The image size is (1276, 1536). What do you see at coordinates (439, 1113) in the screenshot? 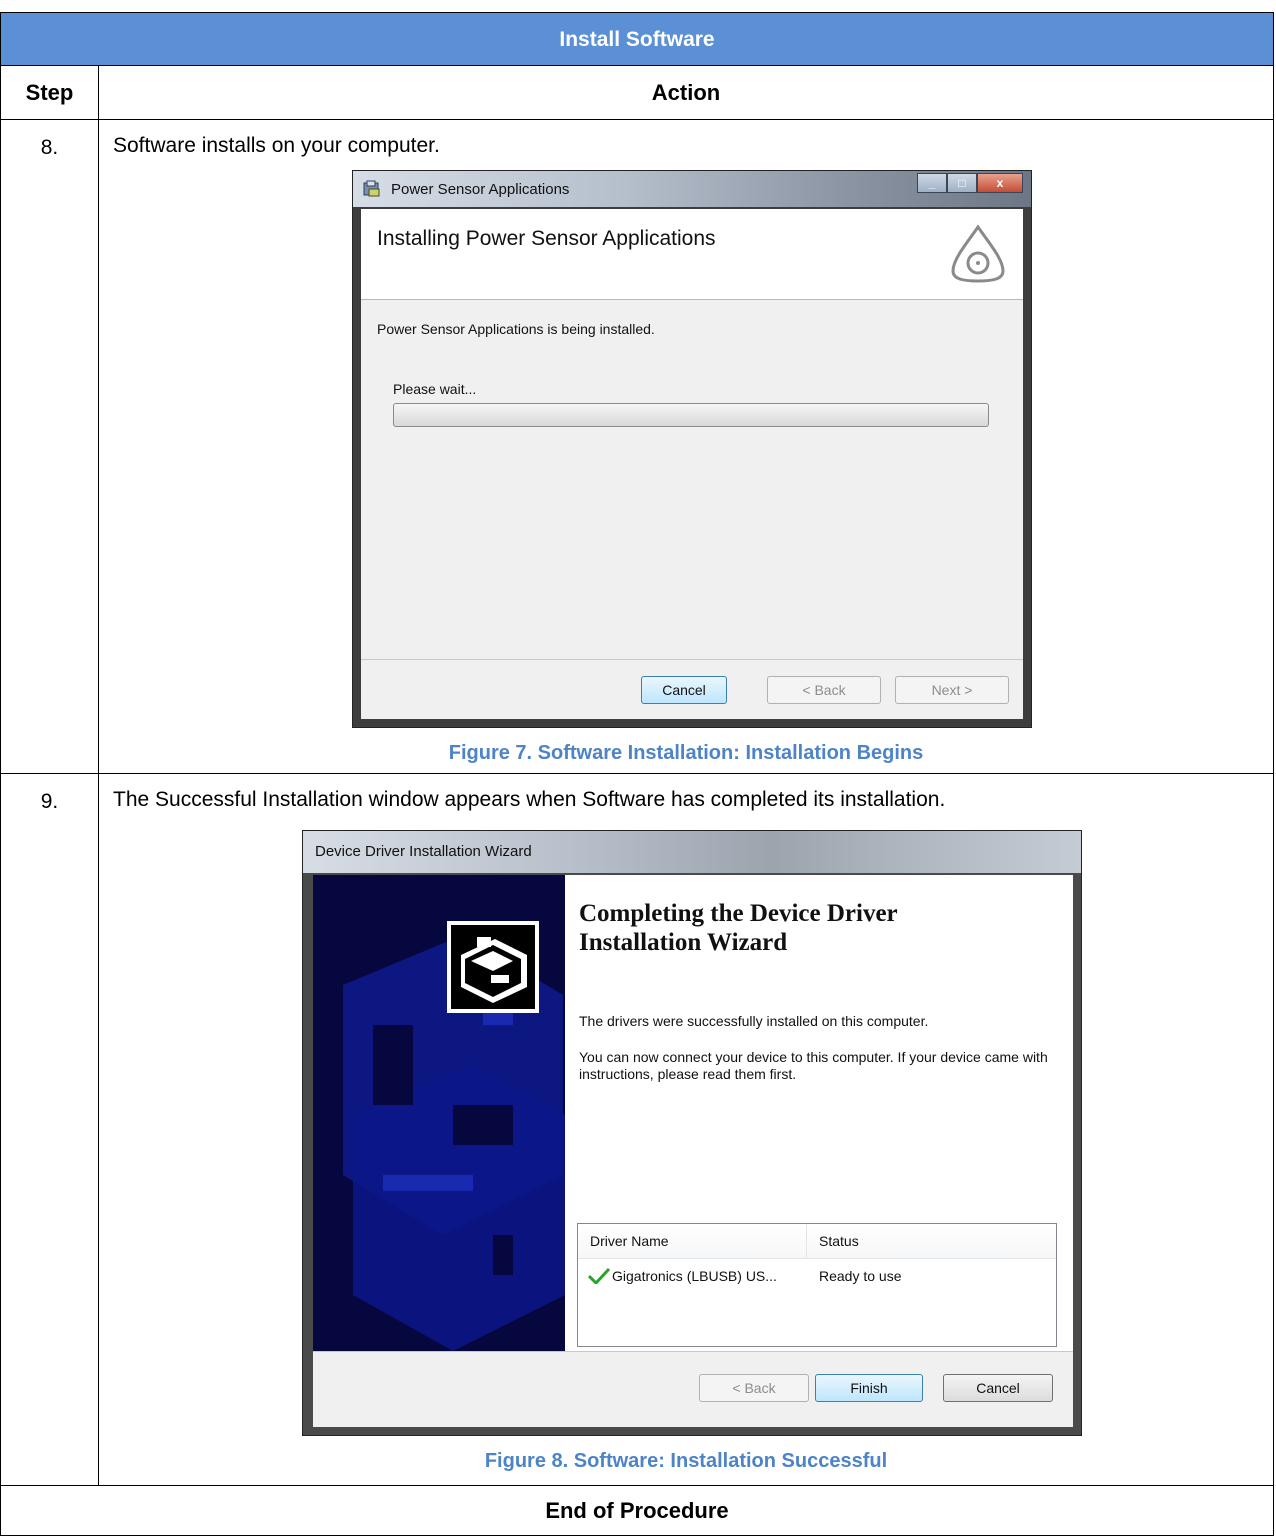
I see `wizard-side-graphic` at bounding box center [439, 1113].